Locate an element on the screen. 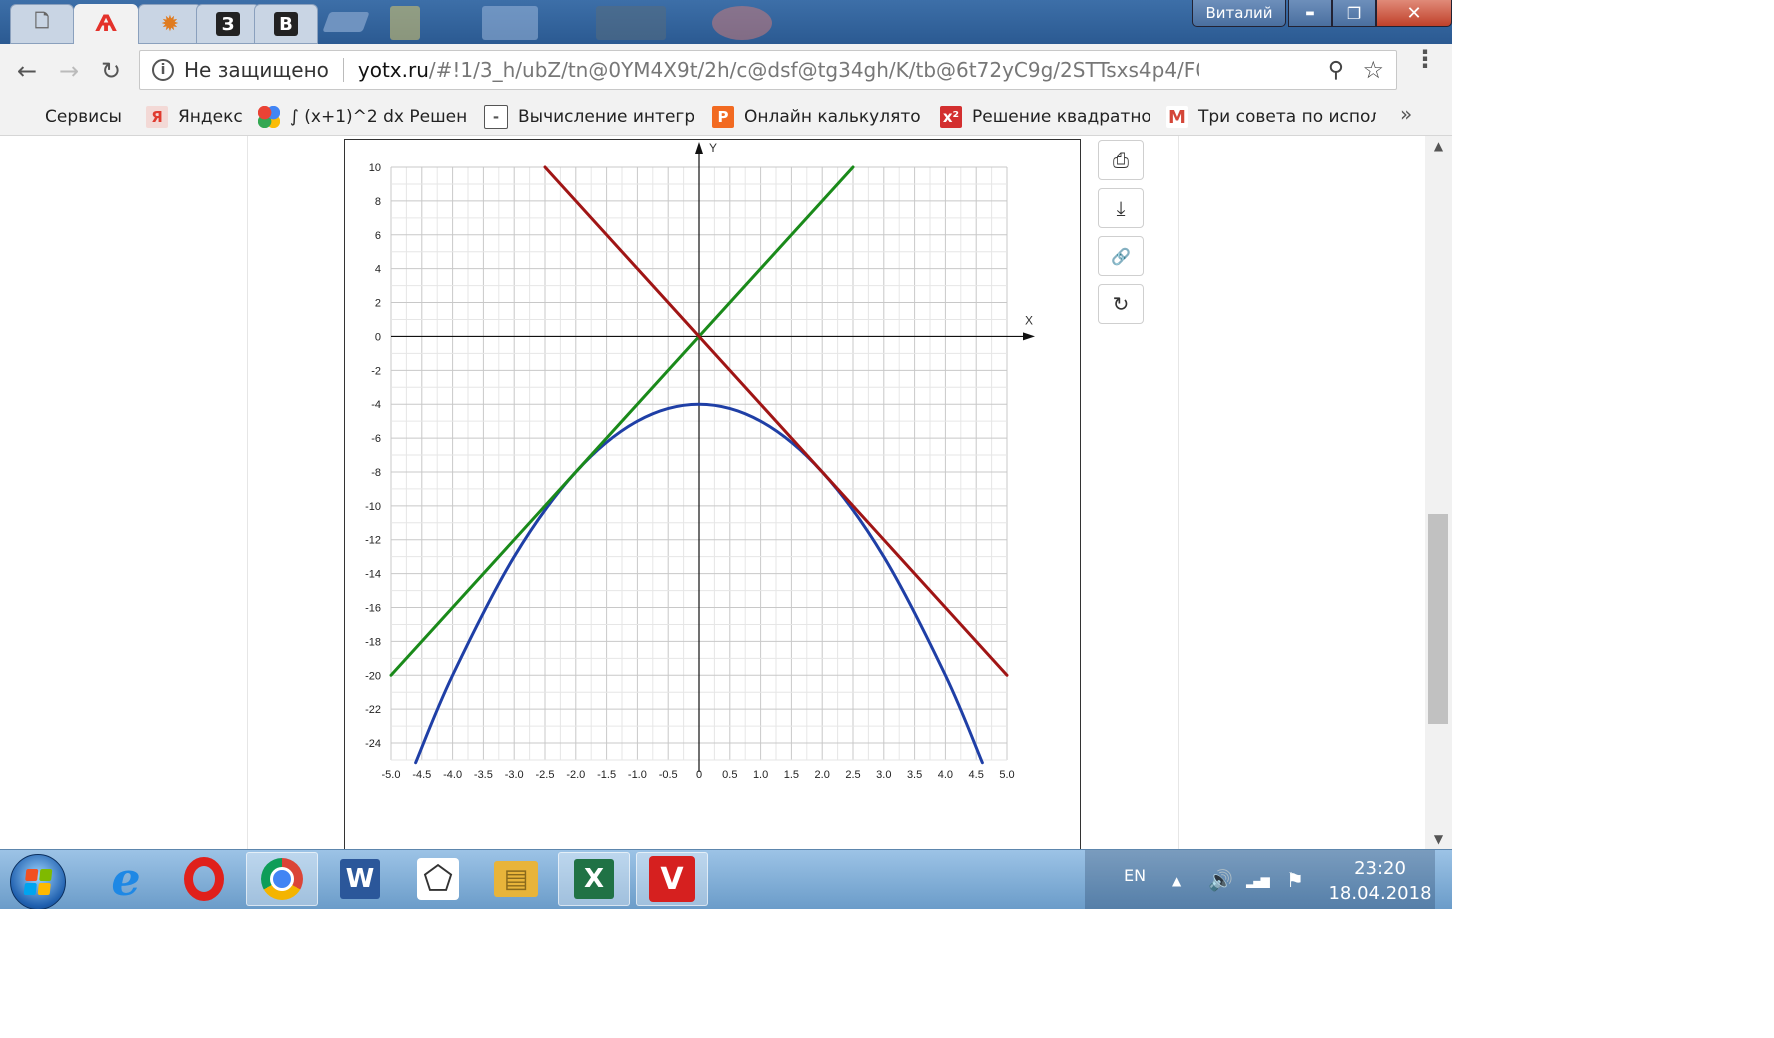  reload-button: ↻ is located at coordinates (111, 71).